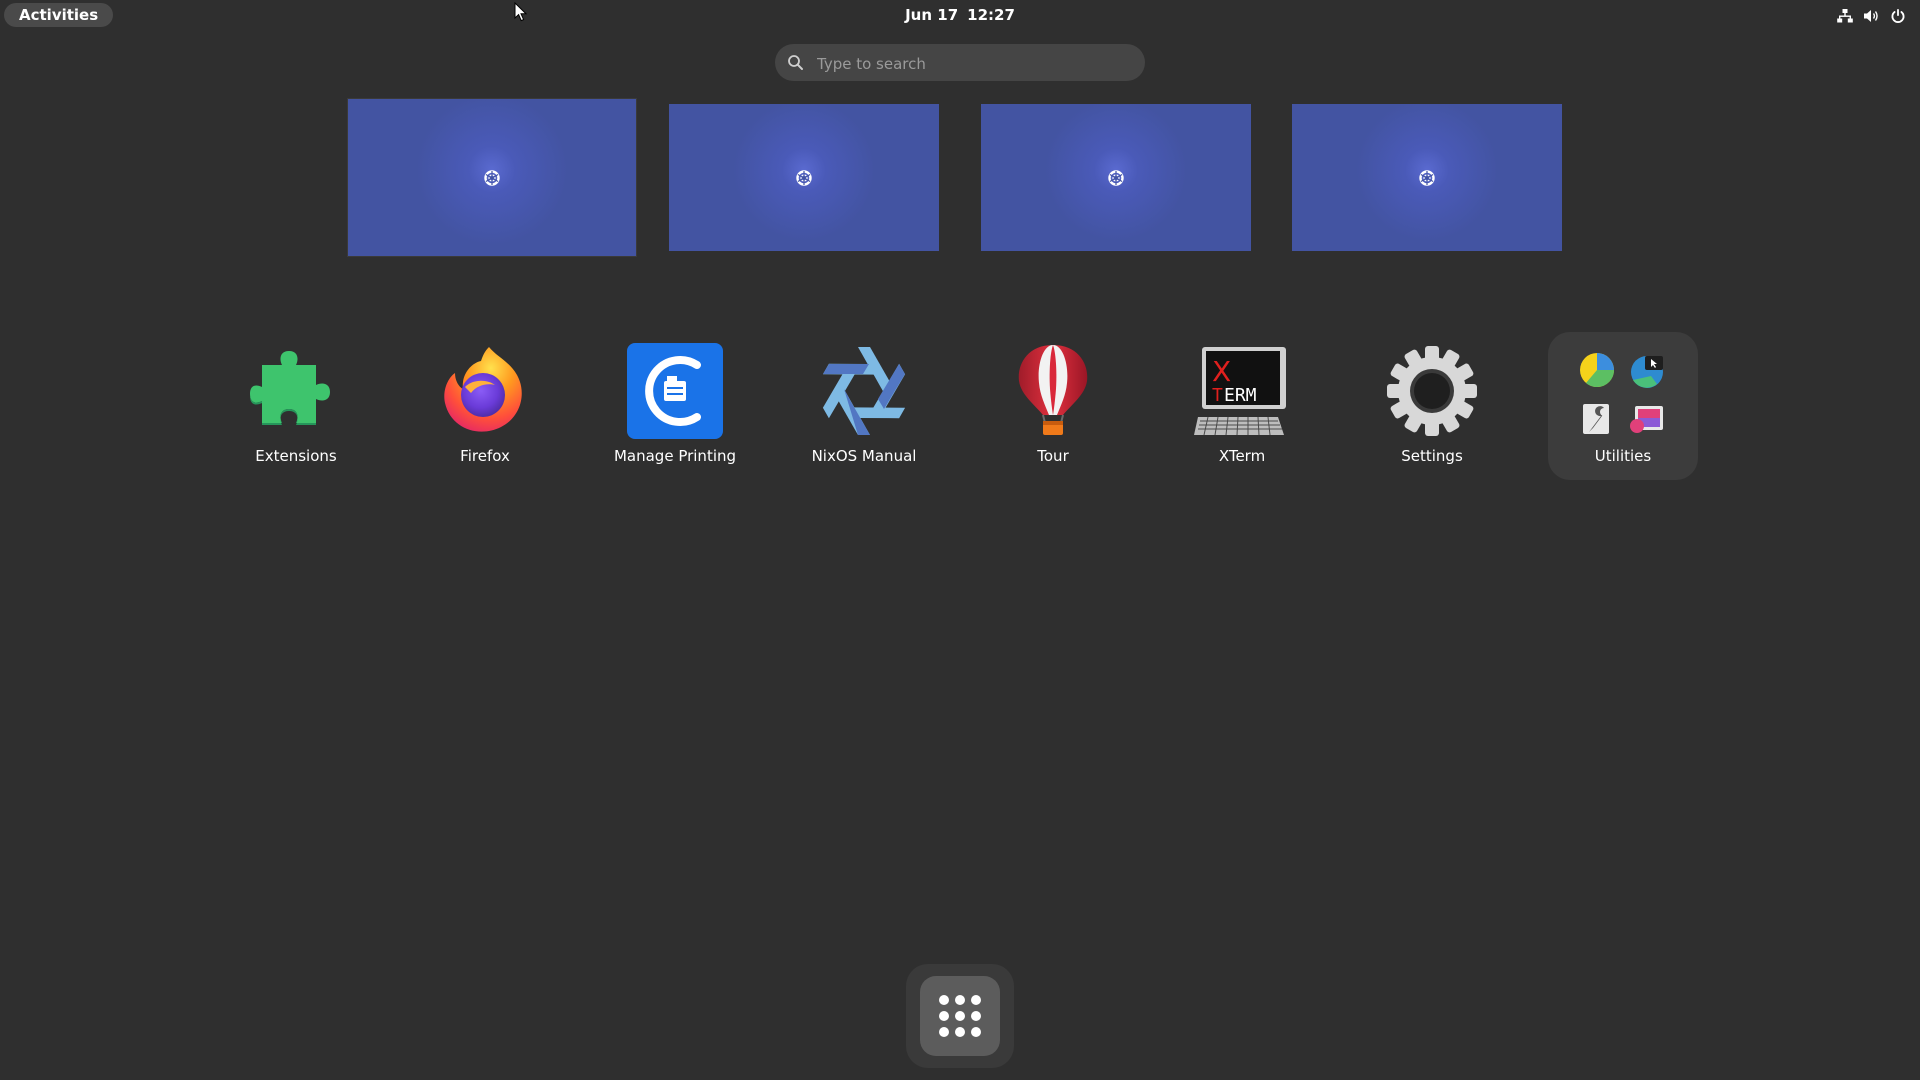  What do you see at coordinates (864, 391) in the screenshot?
I see `nixos-snowflake-icon` at bounding box center [864, 391].